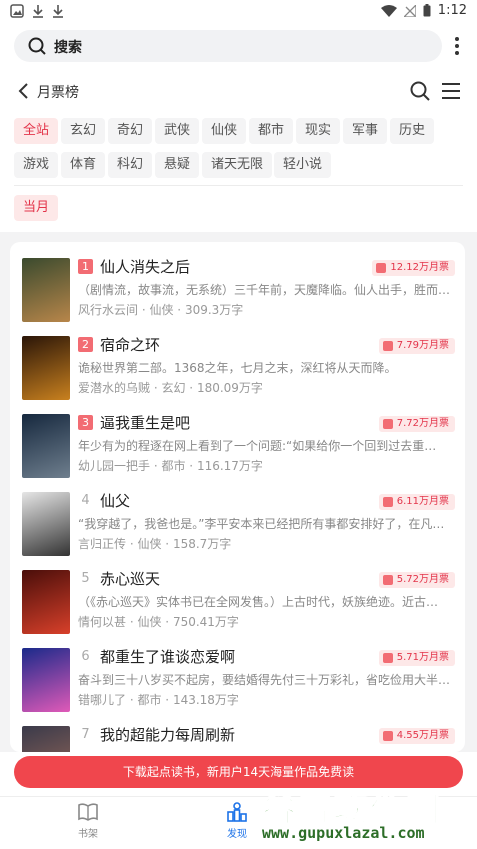 This screenshot has height=849, width=477. What do you see at coordinates (130, 578) in the screenshot?
I see `book-title: 赤心巡天` at bounding box center [130, 578].